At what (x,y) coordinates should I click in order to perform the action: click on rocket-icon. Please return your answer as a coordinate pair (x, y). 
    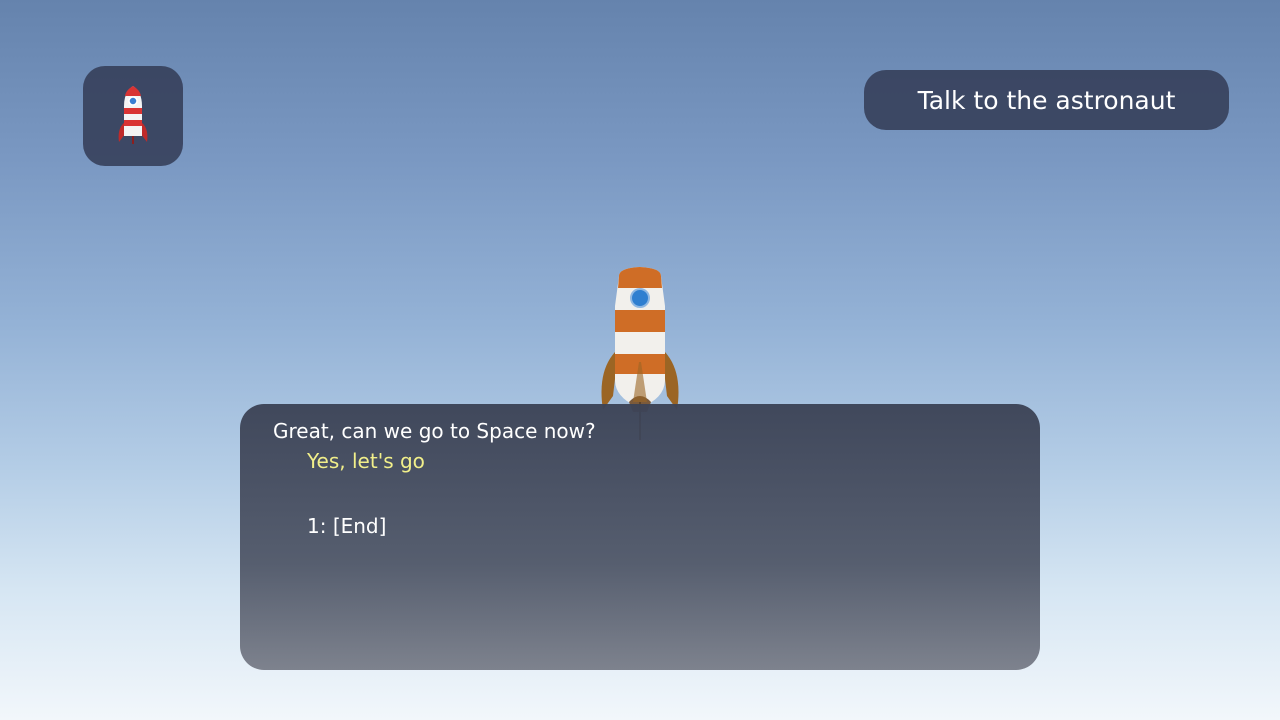
    Looking at the image, I should click on (133, 115).